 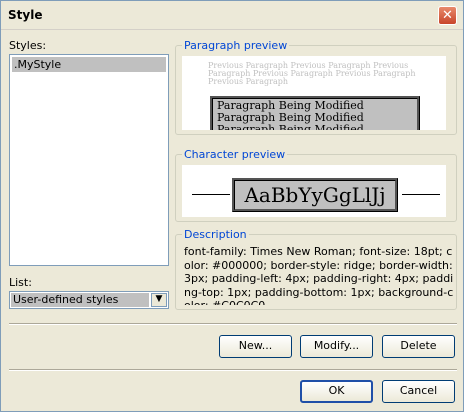 I want to click on paragraph-preview-legend: Paragraph preview, so click(x=236, y=45).